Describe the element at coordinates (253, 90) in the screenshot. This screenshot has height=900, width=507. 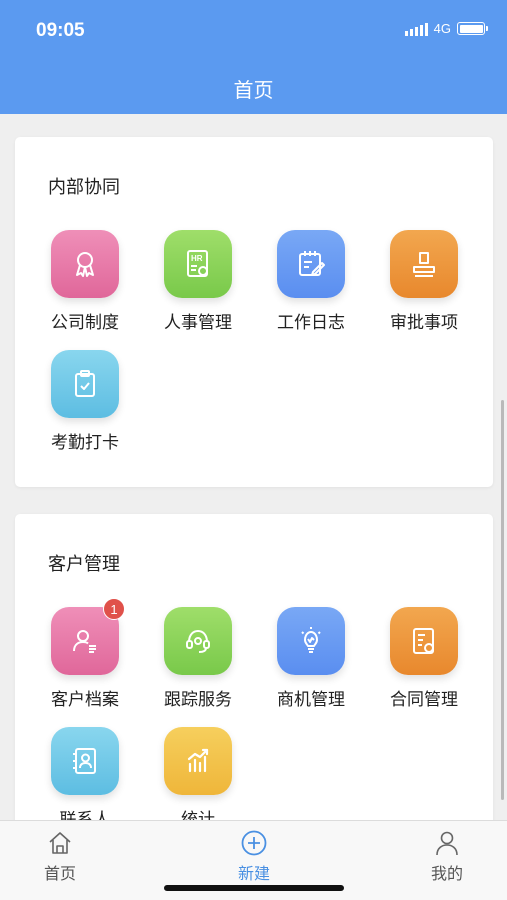
I see `page-title: 首页` at that location.